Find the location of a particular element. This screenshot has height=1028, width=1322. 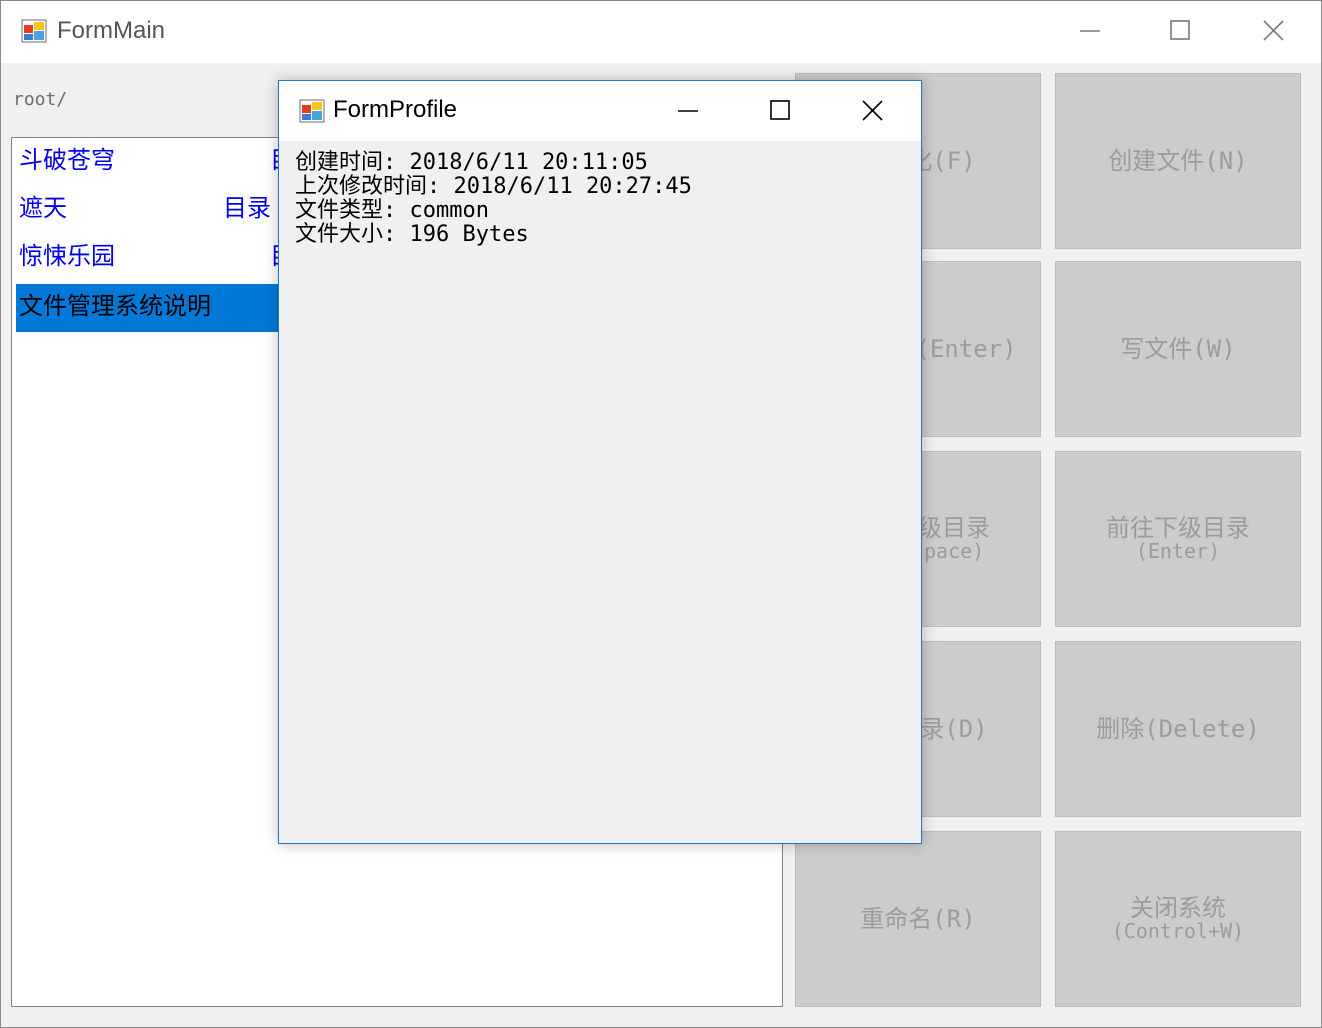

button-shortcut: (Enter) is located at coordinates (1178, 551).